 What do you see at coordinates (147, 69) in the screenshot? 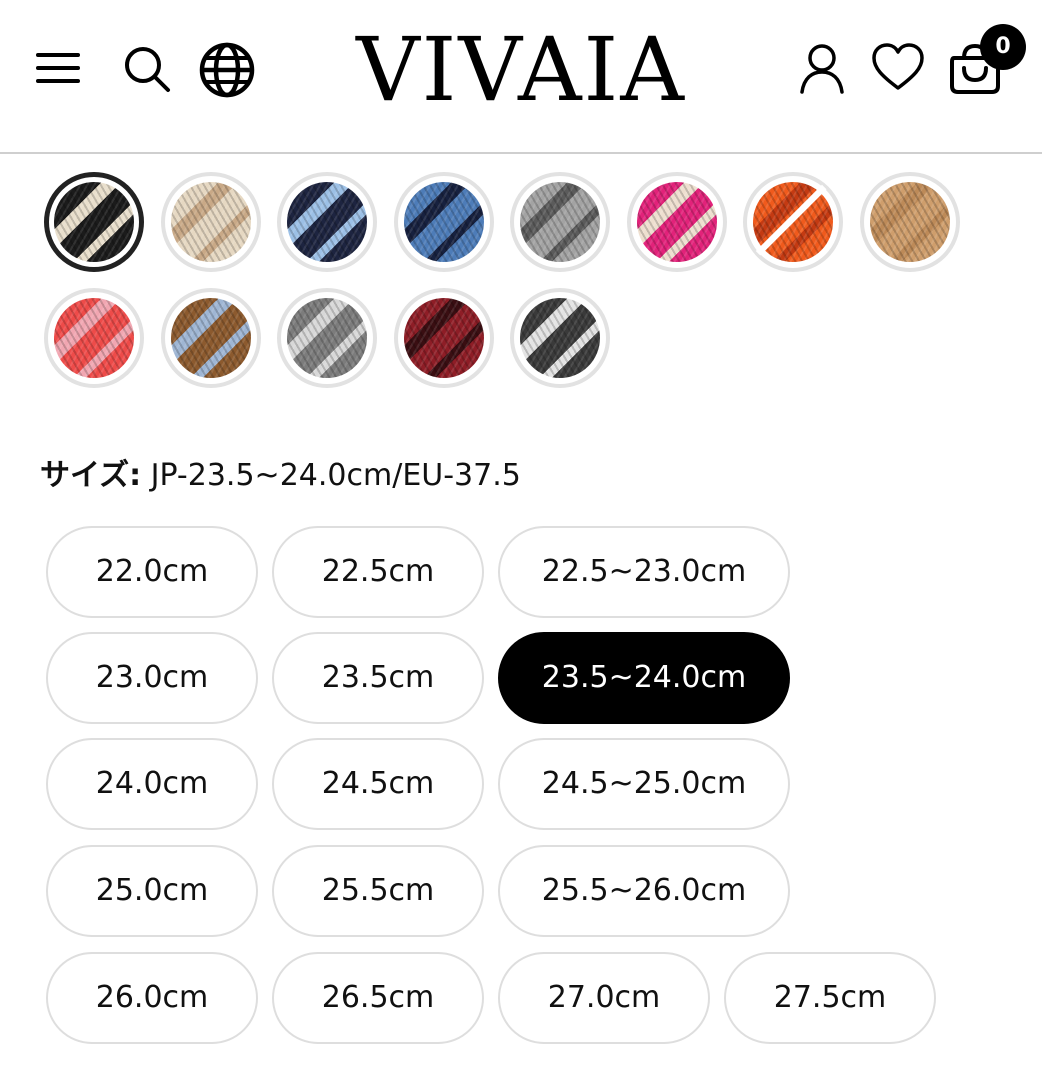
I see `search-icon` at bounding box center [147, 69].